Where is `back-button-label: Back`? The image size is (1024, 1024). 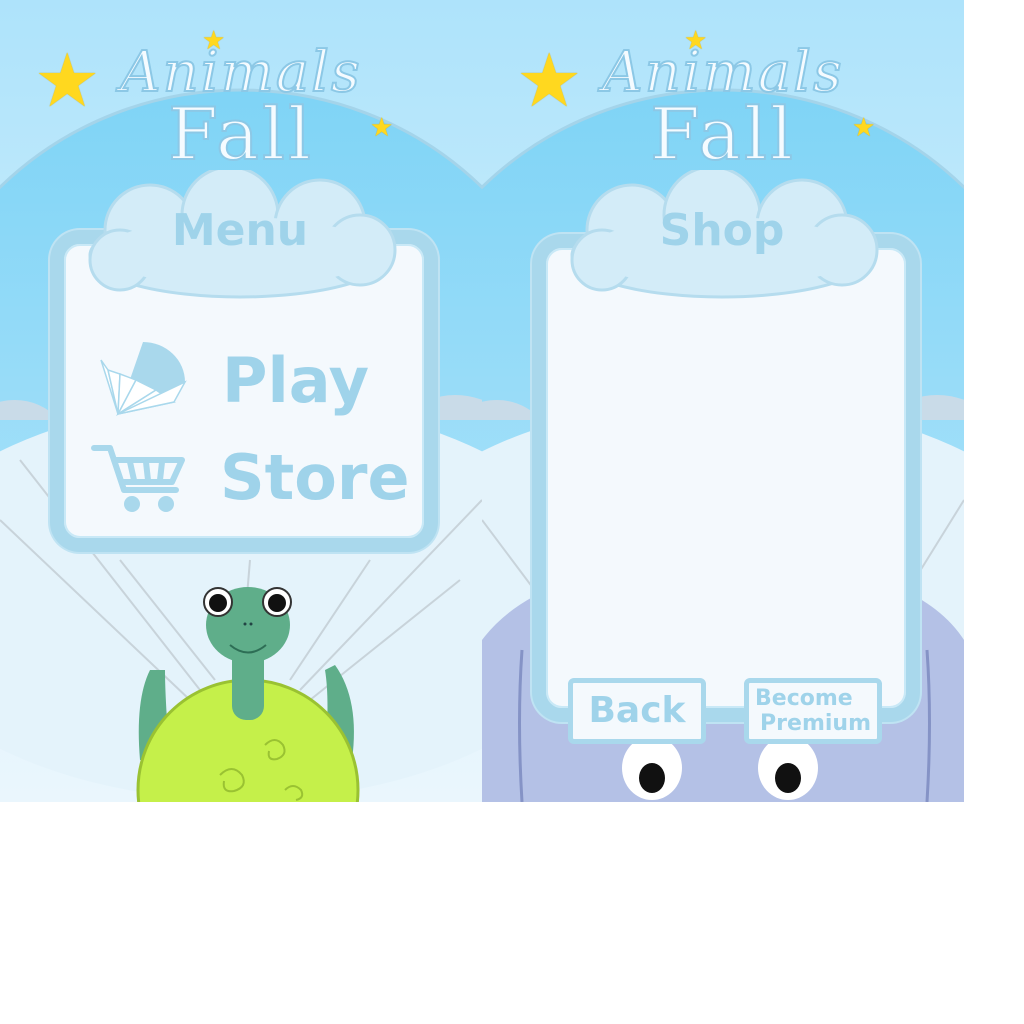
back-button-label: Back is located at coordinates (637, 710).